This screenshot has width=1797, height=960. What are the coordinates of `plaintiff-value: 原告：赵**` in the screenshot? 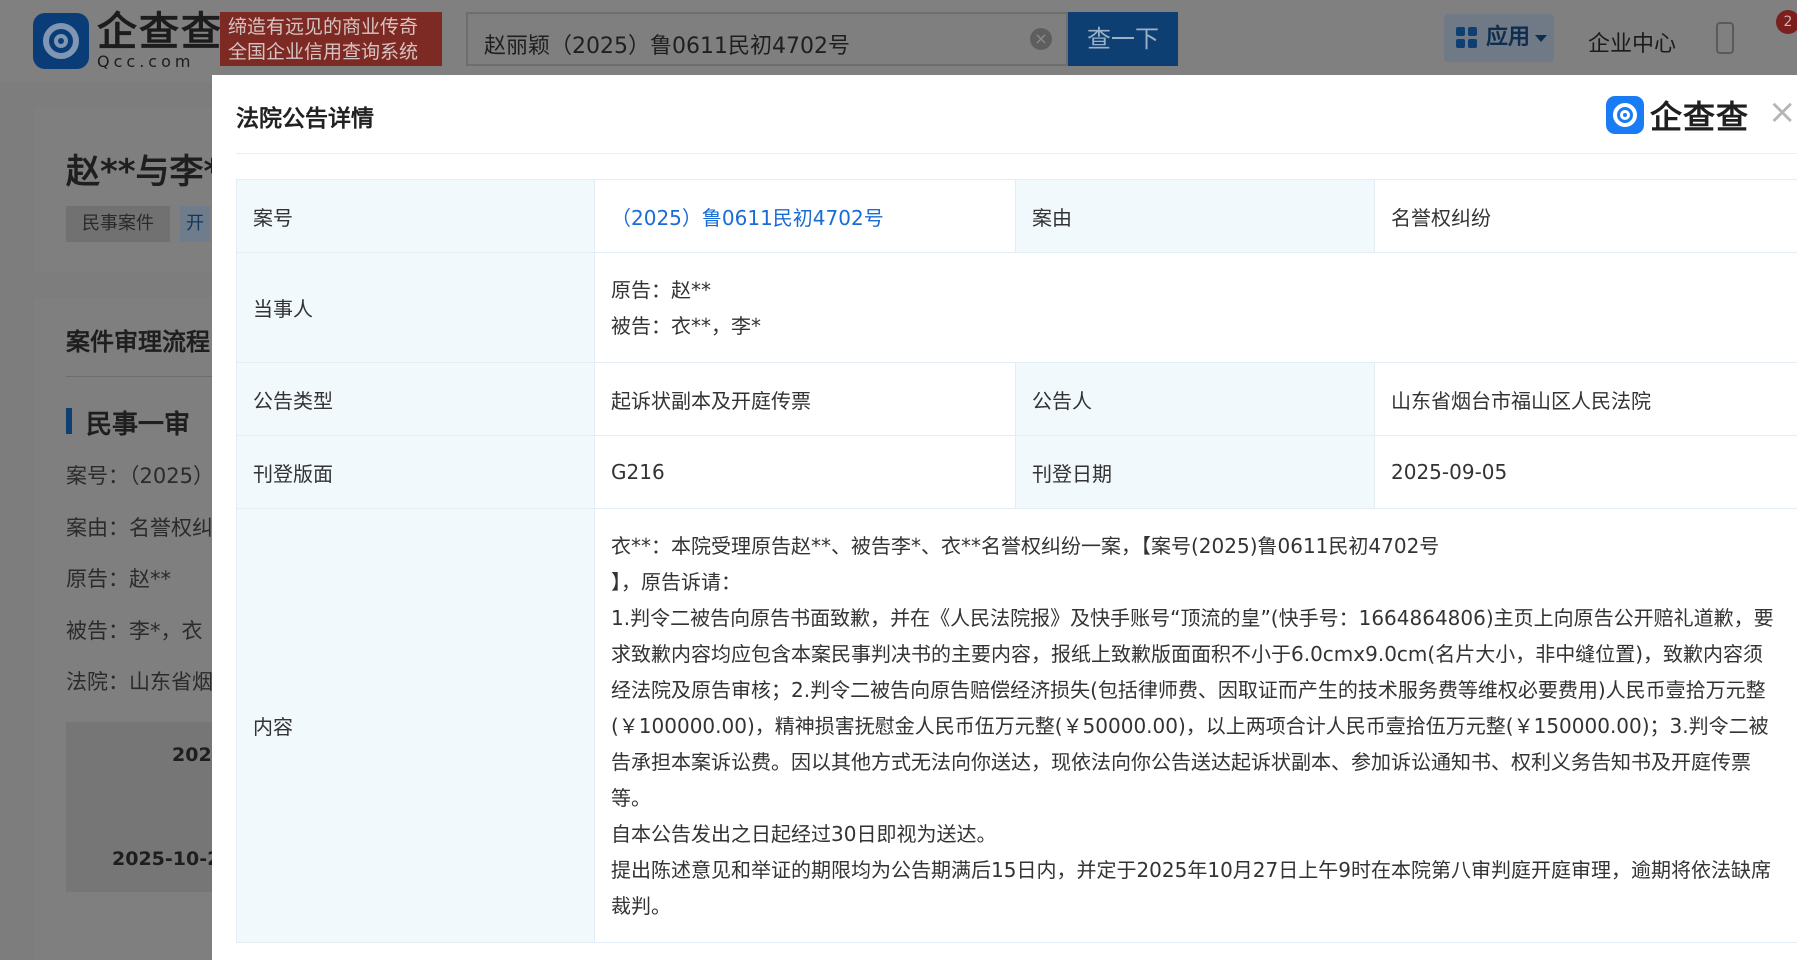 It's located at (661, 289).